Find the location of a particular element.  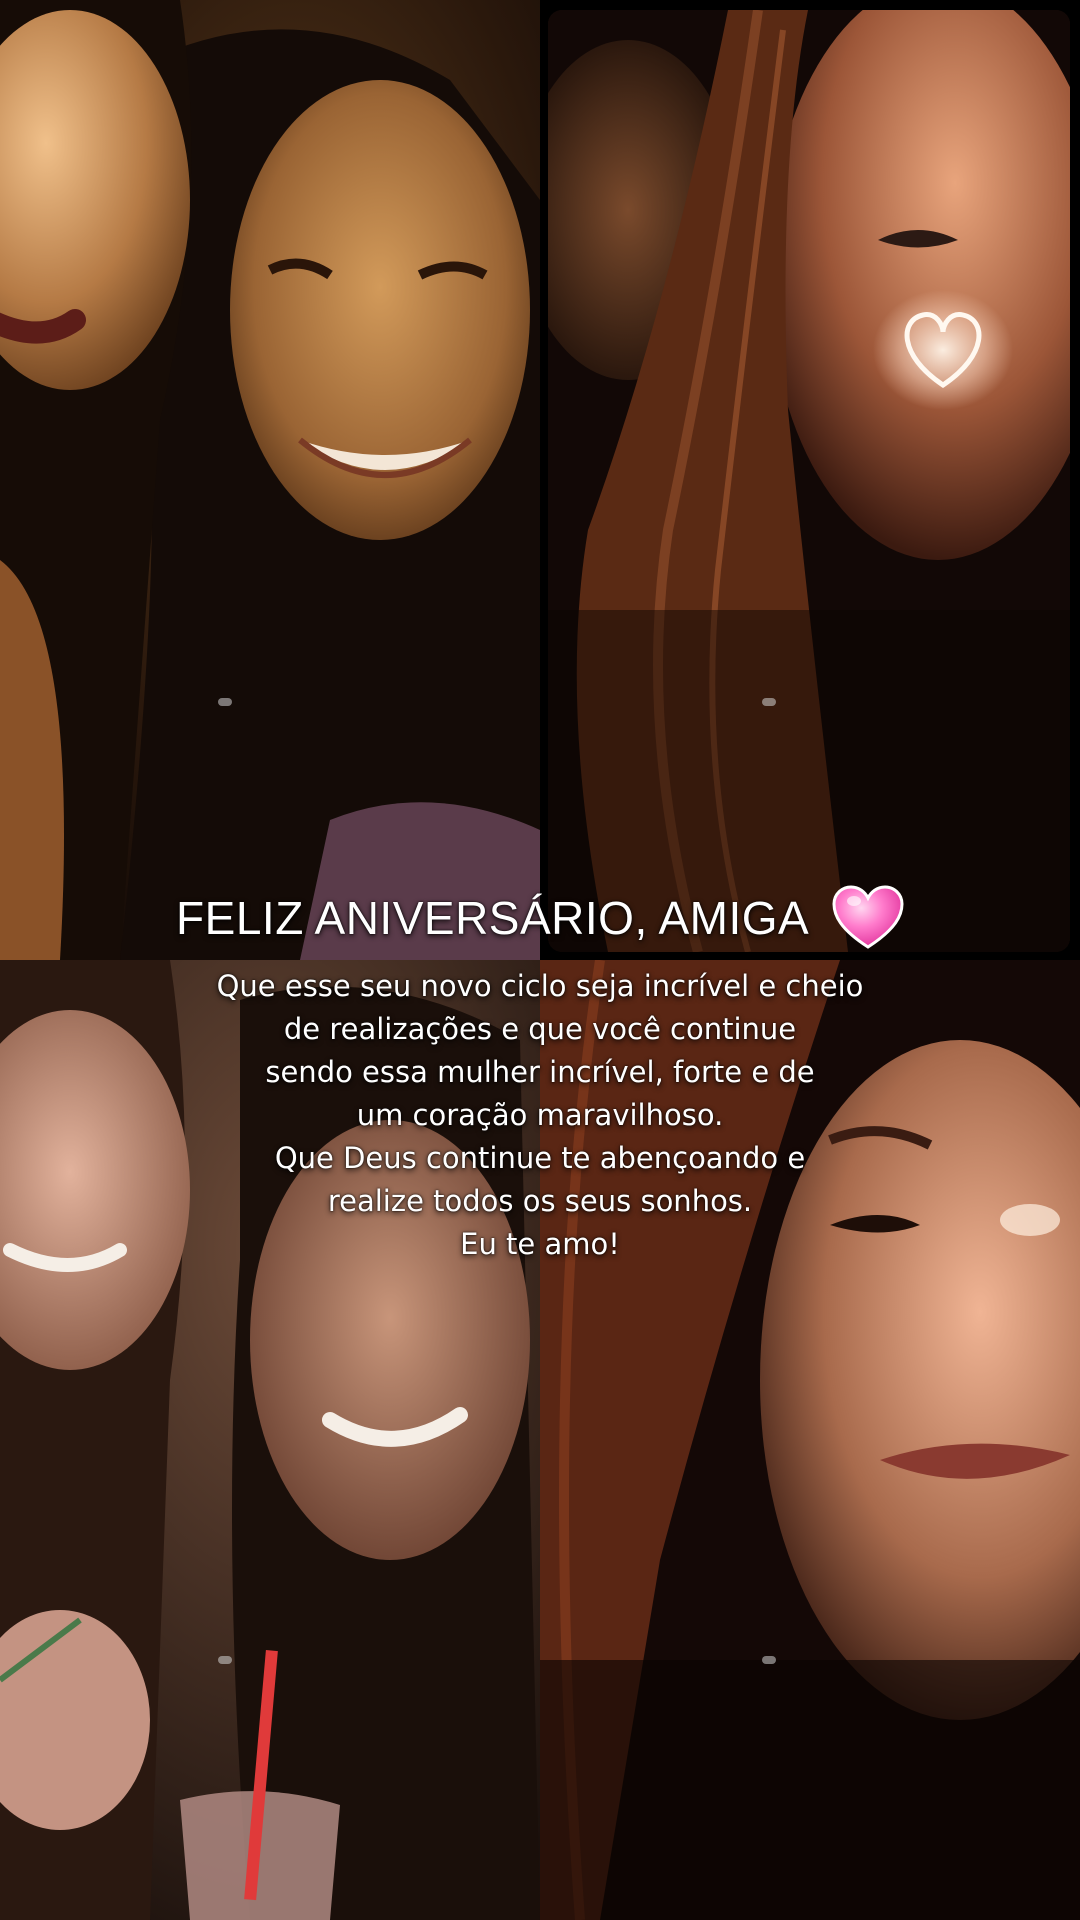

birthday-headline: FELIZ ANIVERSÁRIO, AMIGA is located at coordinates (540, 918).